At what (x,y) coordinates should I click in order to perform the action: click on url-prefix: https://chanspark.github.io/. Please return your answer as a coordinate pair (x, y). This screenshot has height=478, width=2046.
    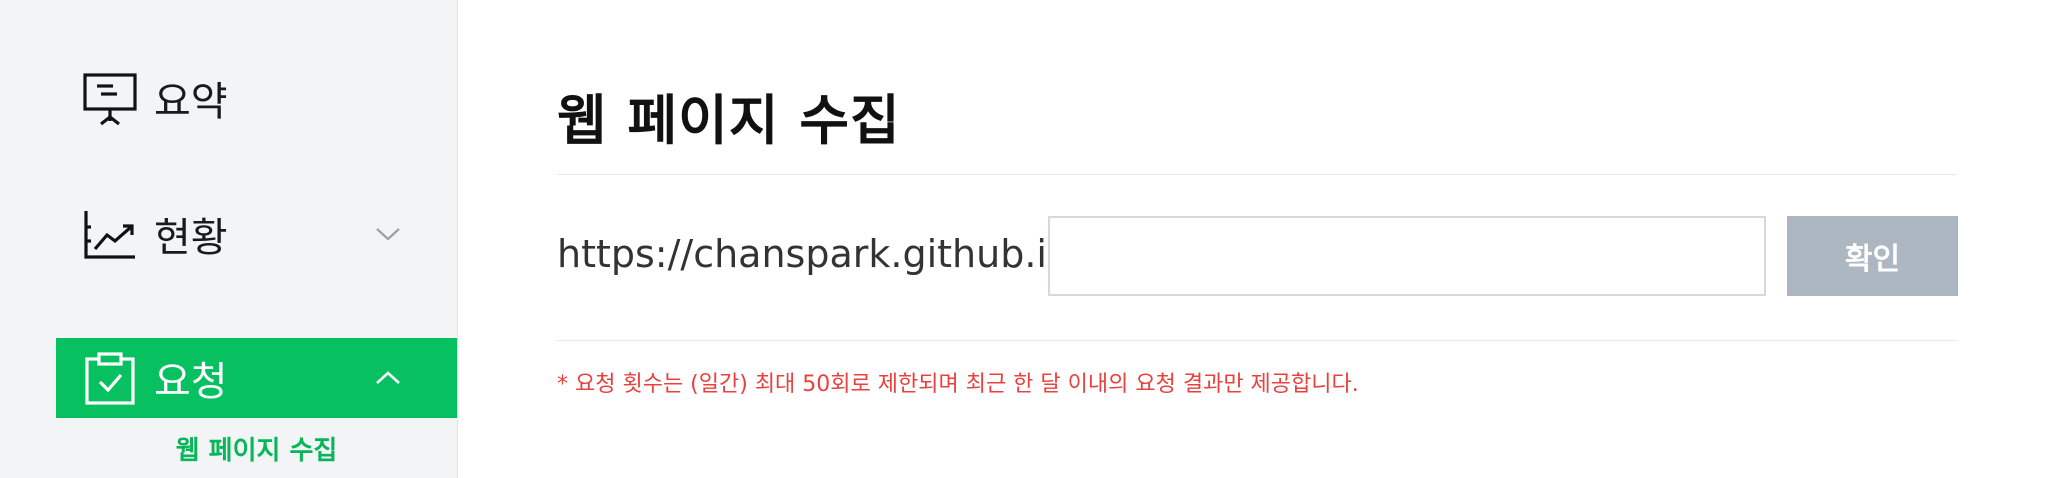
    Looking at the image, I should click on (820, 254).